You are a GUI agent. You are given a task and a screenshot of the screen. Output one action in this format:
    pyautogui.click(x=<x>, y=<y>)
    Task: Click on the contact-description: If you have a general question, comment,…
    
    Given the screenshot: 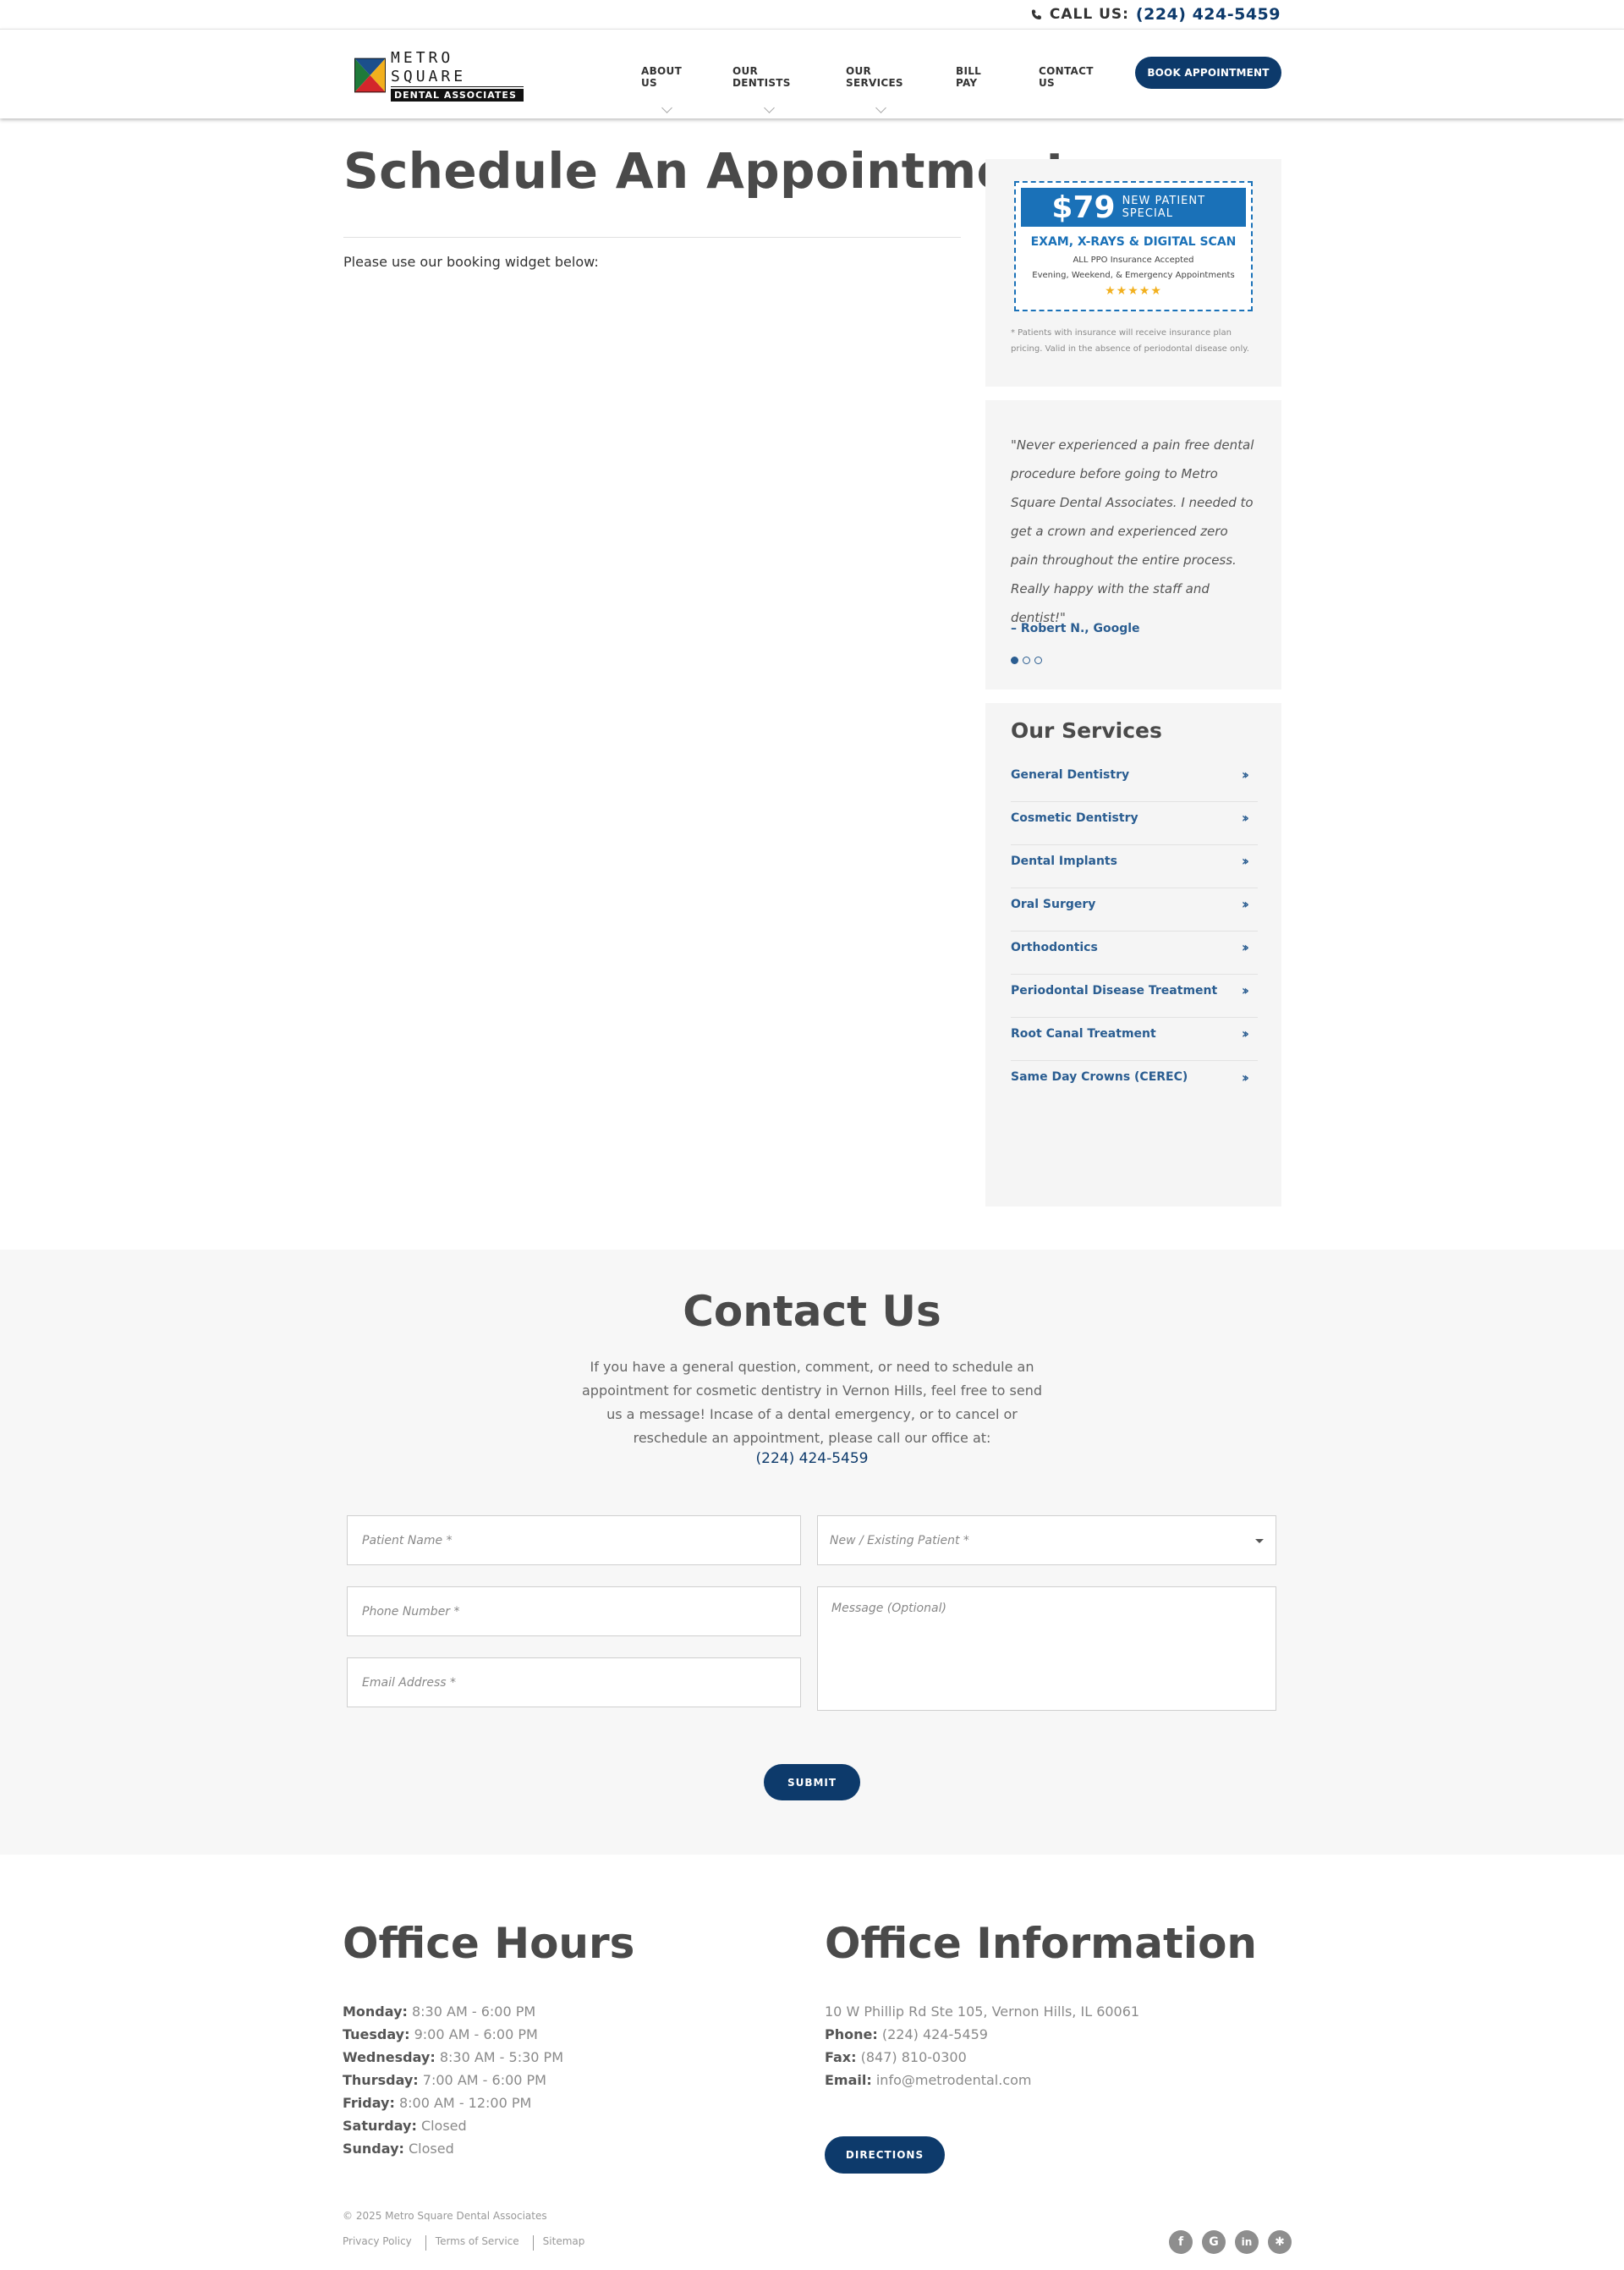 What is the action you would take?
    pyautogui.click(x=812, y=1402)
    